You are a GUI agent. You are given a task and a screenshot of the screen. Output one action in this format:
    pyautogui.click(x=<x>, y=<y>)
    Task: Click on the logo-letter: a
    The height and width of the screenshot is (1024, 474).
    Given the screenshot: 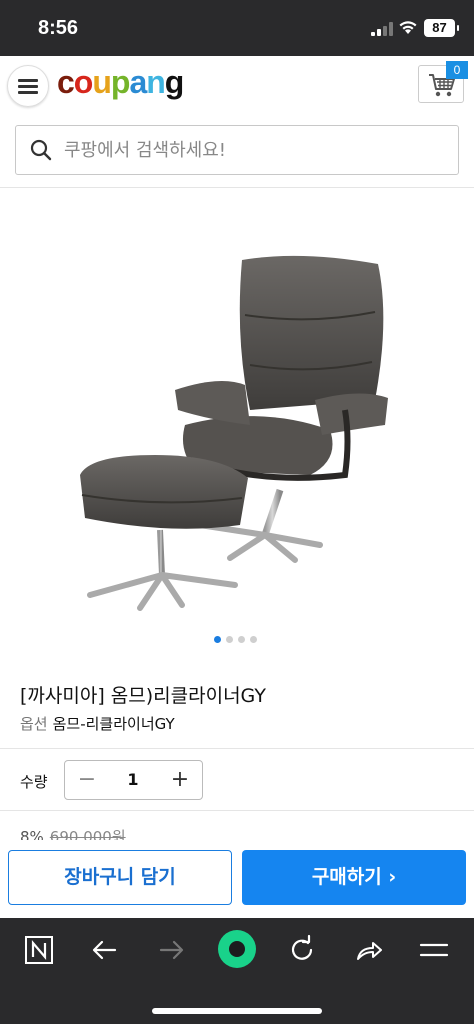 What is the action you would take?
    pyautogui.click(x=138, y=82)
    